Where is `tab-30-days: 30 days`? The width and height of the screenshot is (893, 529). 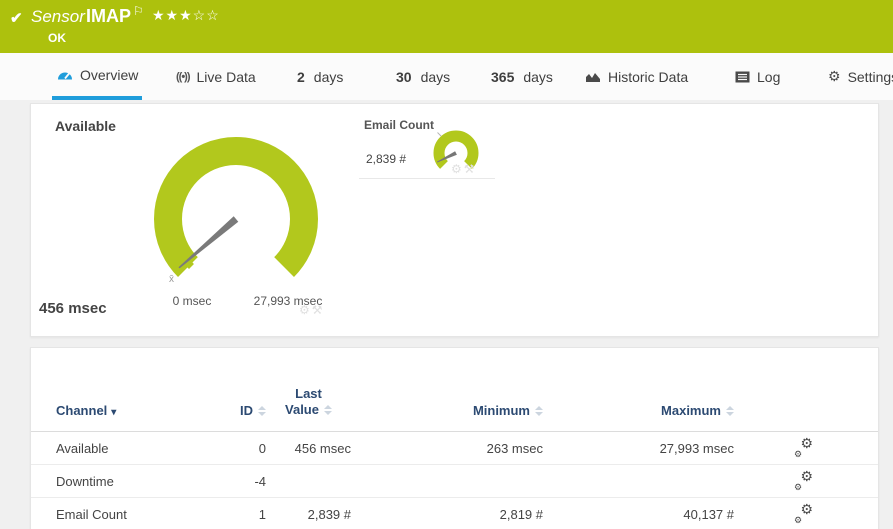 tab-30-days: 30 days is located at coordinates (423, 76).